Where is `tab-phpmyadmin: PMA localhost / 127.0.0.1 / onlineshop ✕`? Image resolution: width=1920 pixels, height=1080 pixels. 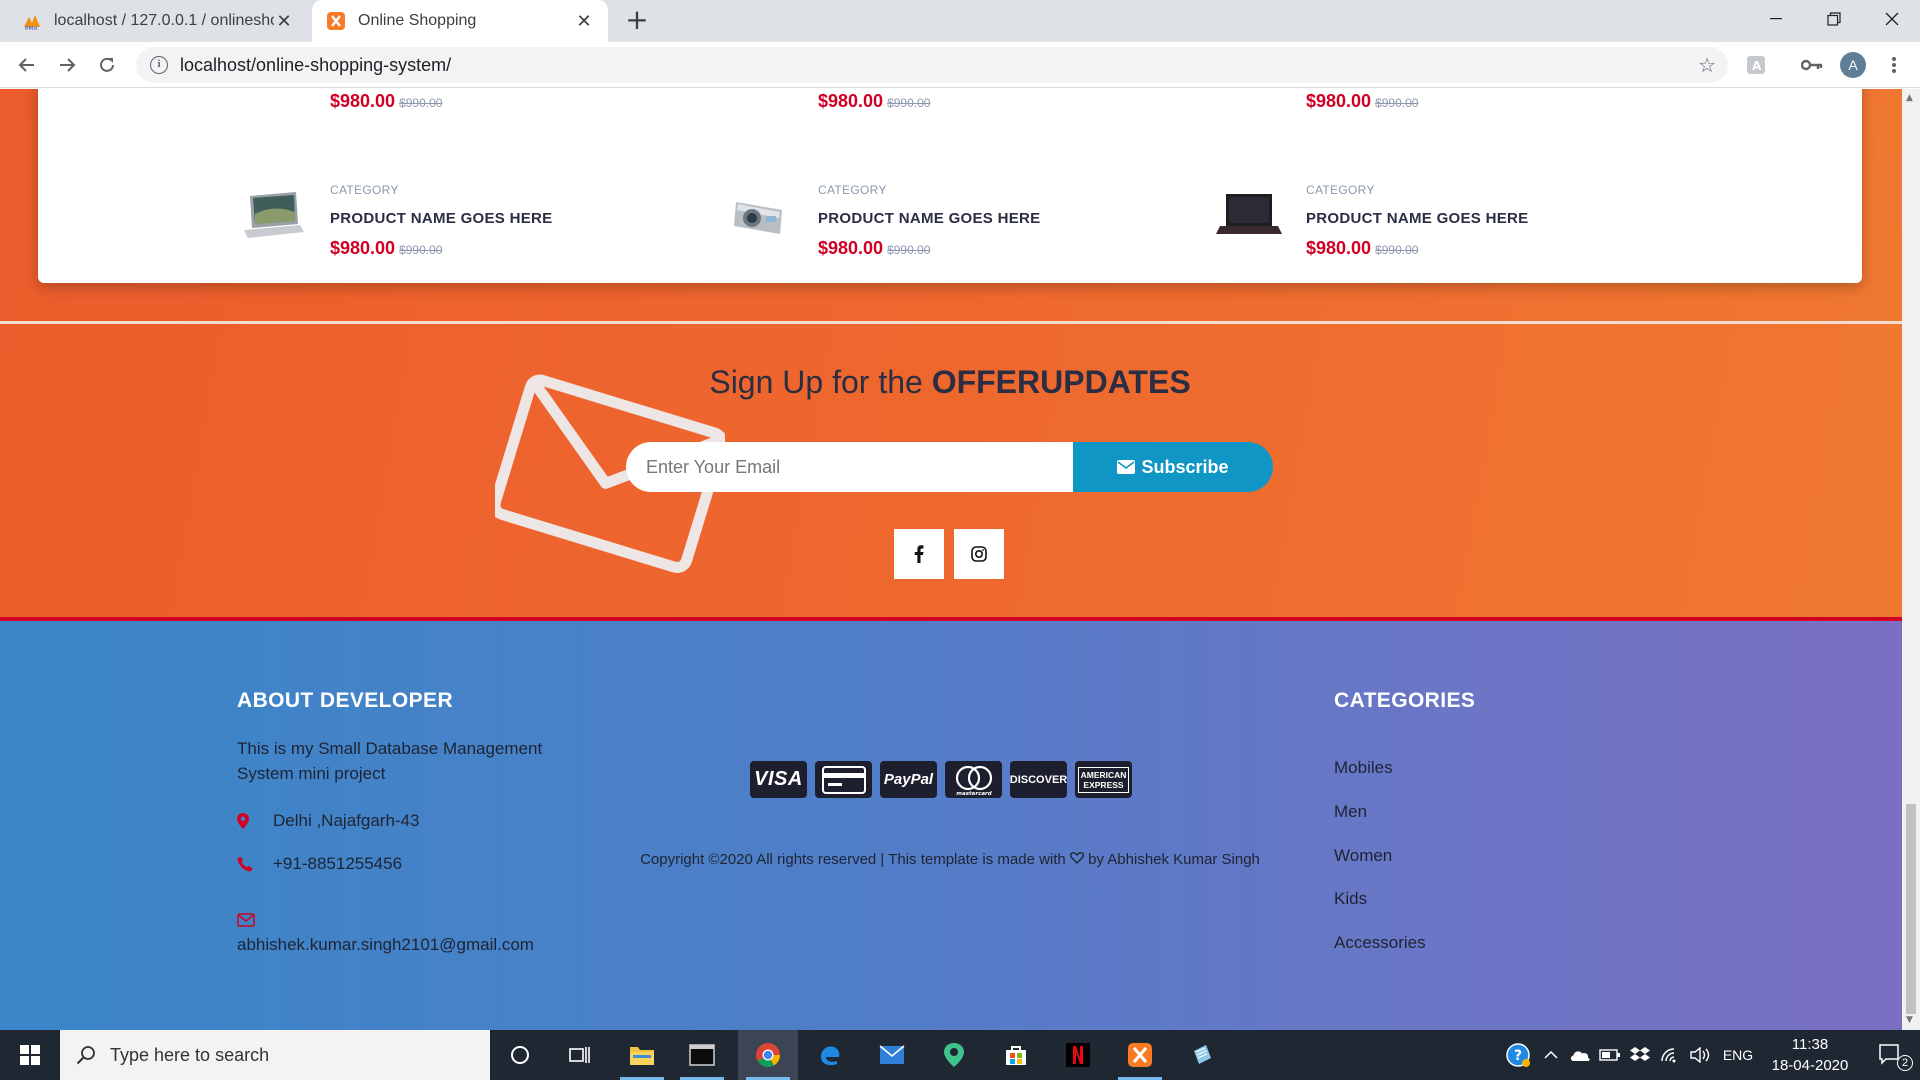
tab-phpmyadmin: PMA localhost / 127.0.0.1 / onlineshop ✕ is located at coordinates (158, 21).